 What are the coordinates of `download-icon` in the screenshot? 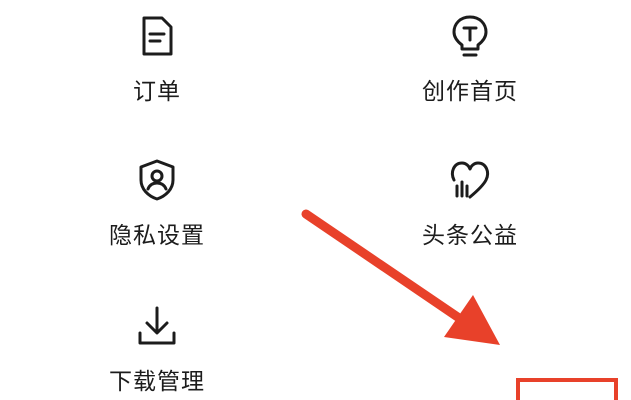 It's located at (157, 326).